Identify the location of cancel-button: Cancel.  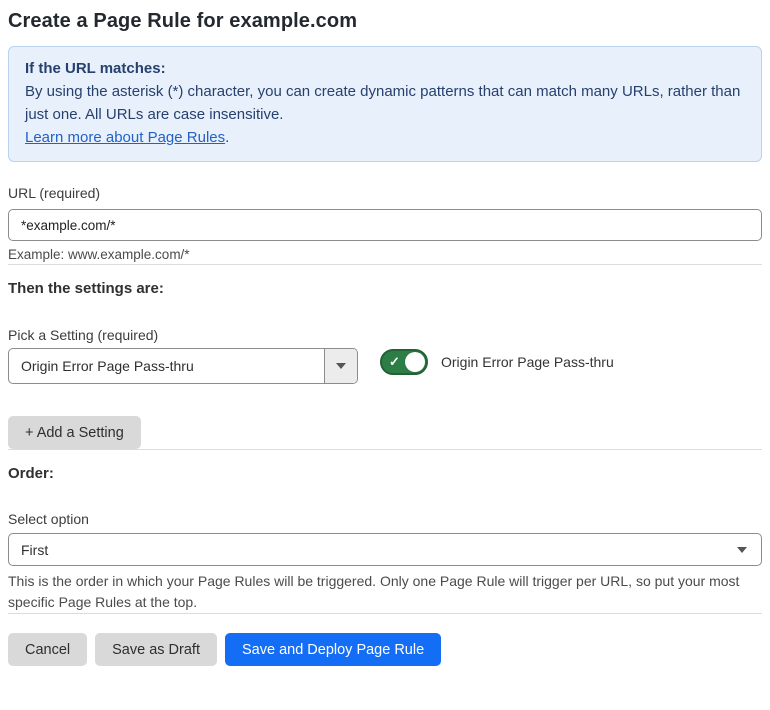
(48, 649).